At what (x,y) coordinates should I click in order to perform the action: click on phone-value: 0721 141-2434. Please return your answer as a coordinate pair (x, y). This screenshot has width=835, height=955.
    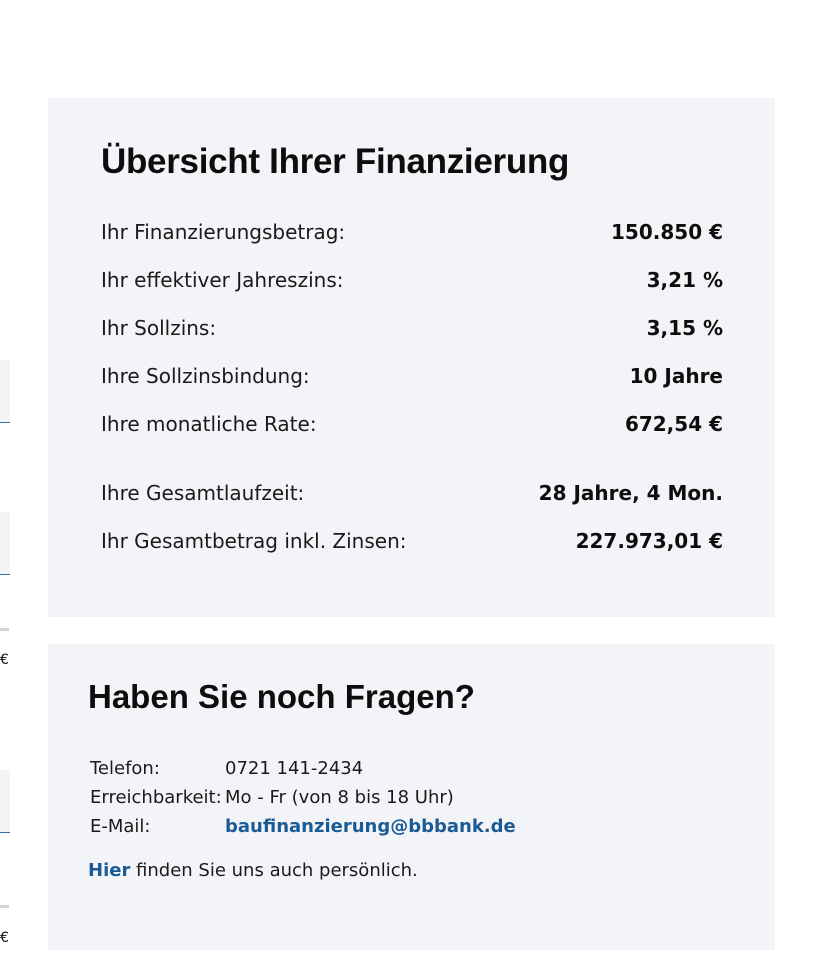
    Looking at the image, I should click on (294, 768).